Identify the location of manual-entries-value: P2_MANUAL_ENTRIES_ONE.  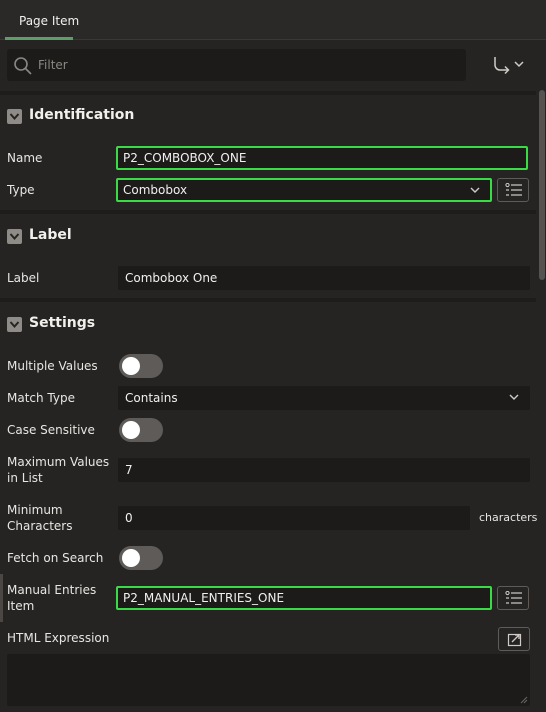
(204, 598).